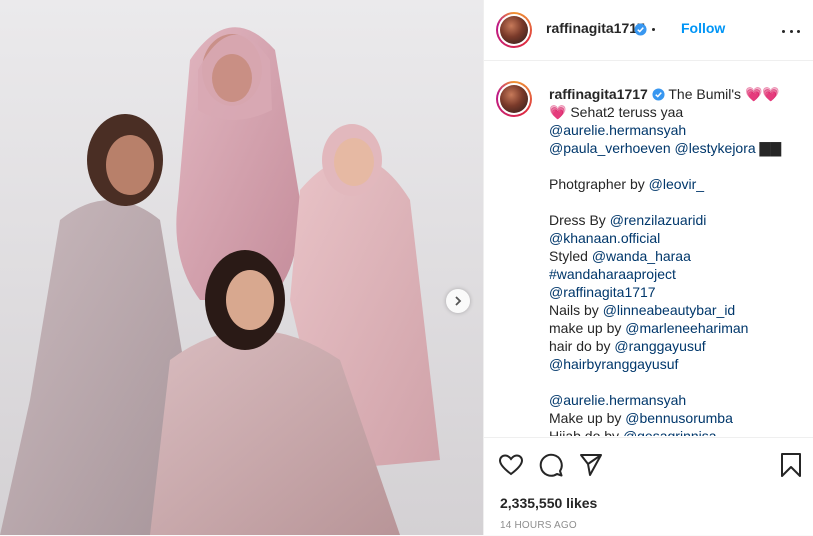  I want to click on heart-outline-icon, so click(511, 465).